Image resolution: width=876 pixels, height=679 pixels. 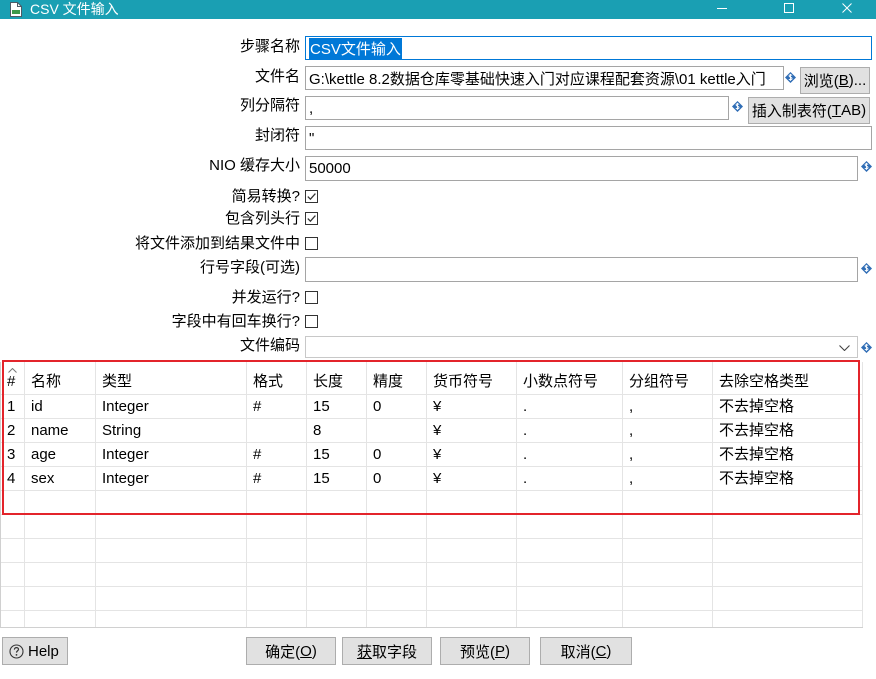 I want to click on row-number-cell: 3, so click(x=13, y=454).